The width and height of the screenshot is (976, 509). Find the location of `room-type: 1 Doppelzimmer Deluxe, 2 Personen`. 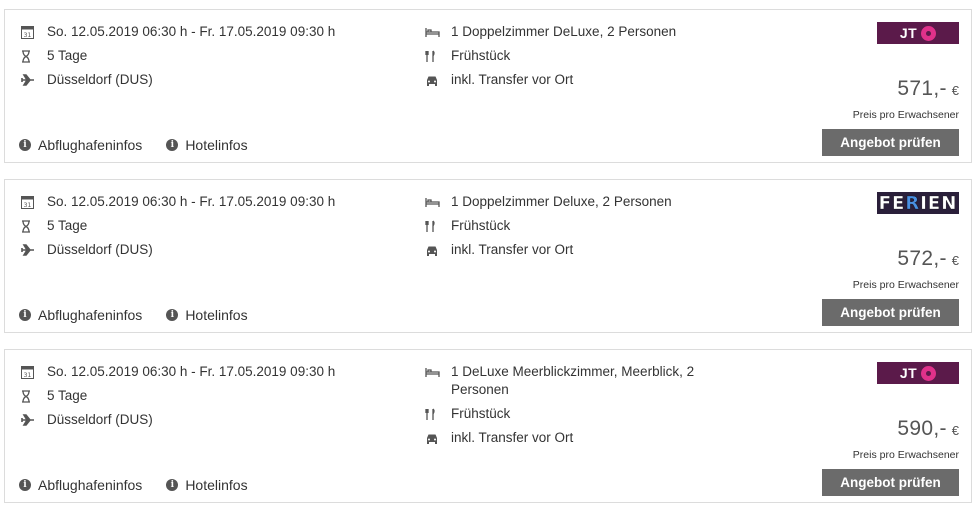

room-type: 1 Doppelzimmer Deluxe, 2 Personen is located at coordinates (561, 201).